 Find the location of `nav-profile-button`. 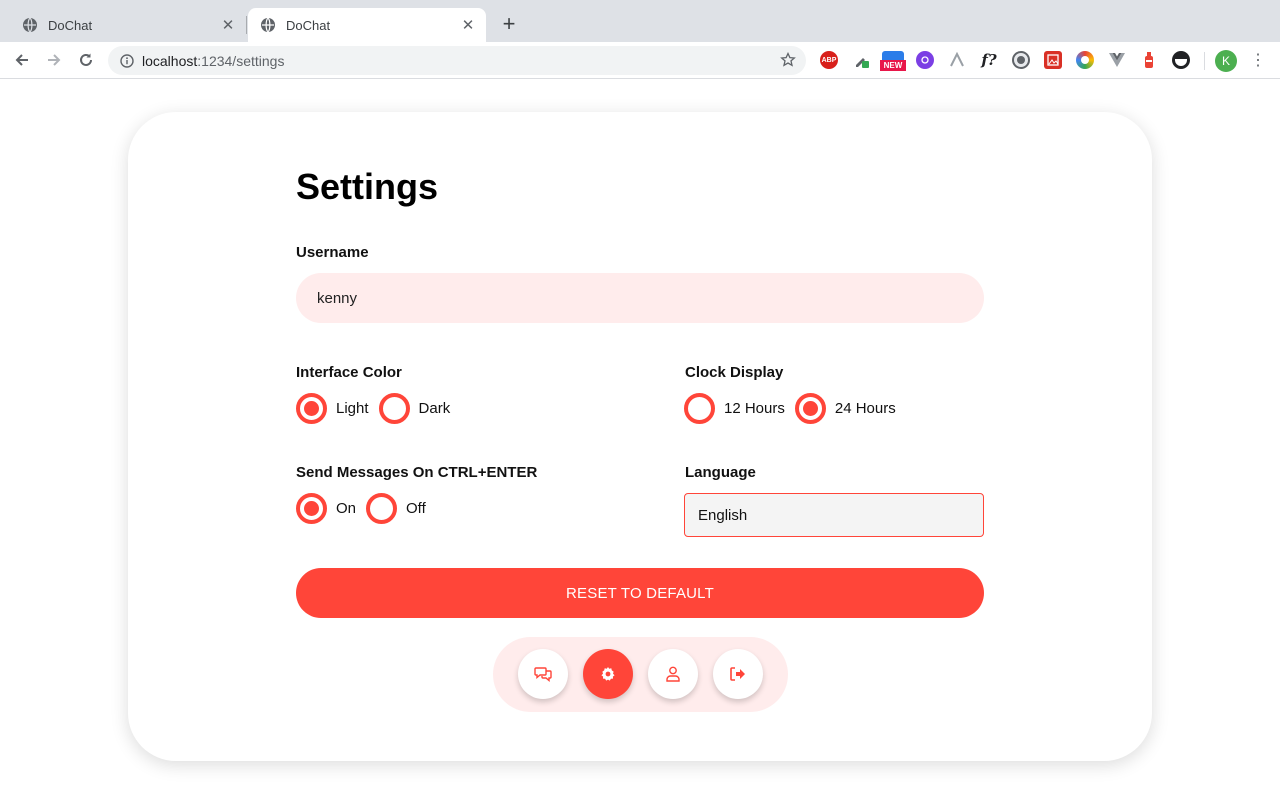

nav-profile-button is located at coordinates (673, 674).